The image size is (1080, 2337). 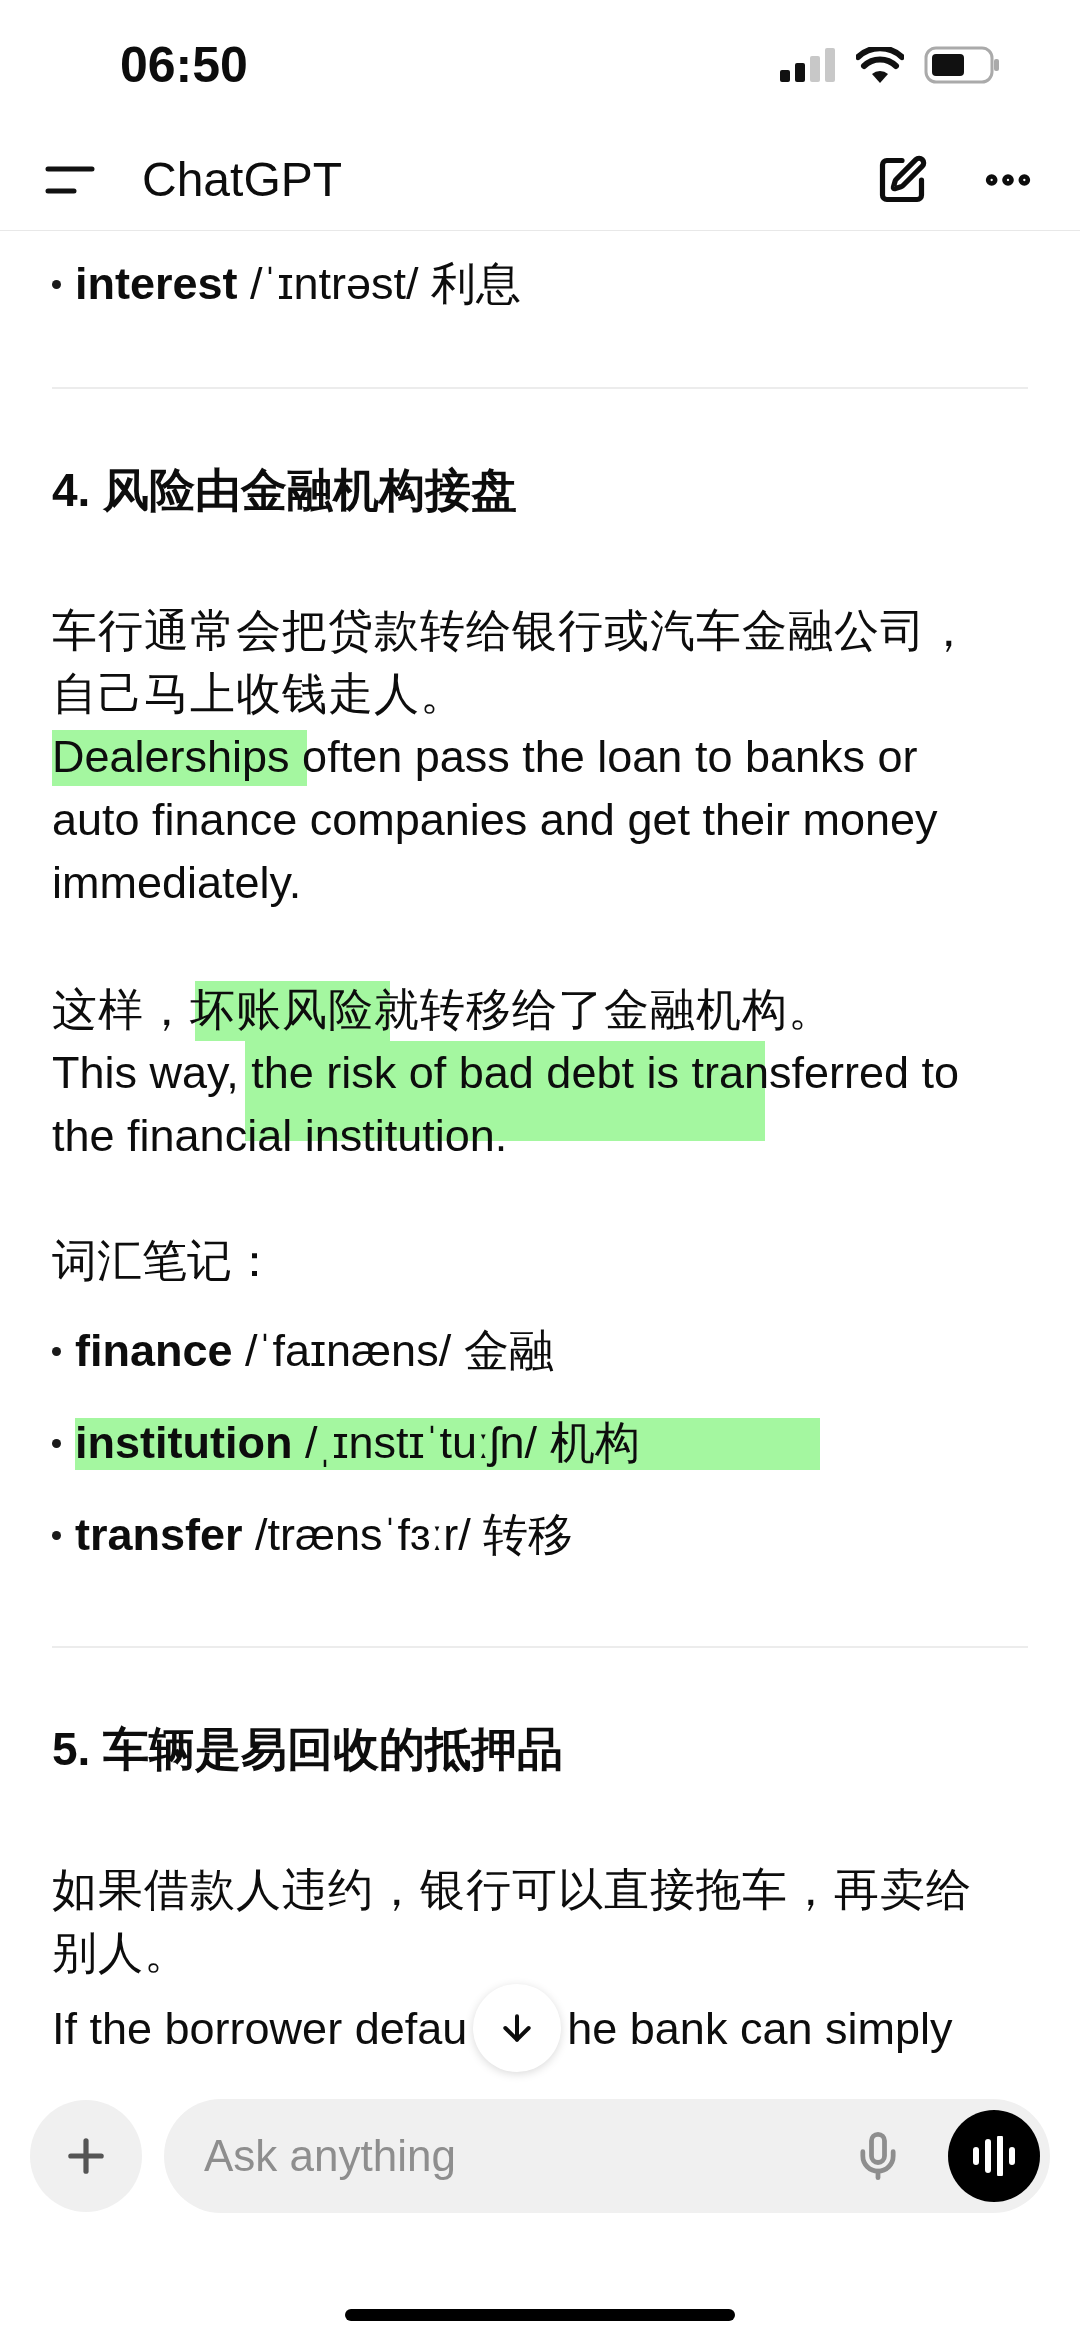 I want to click on chinese-paragraph: 车行通常会把贷款转给银行或汽车金融公司，自己马上收钱走人。, so click(x=512, y=662).